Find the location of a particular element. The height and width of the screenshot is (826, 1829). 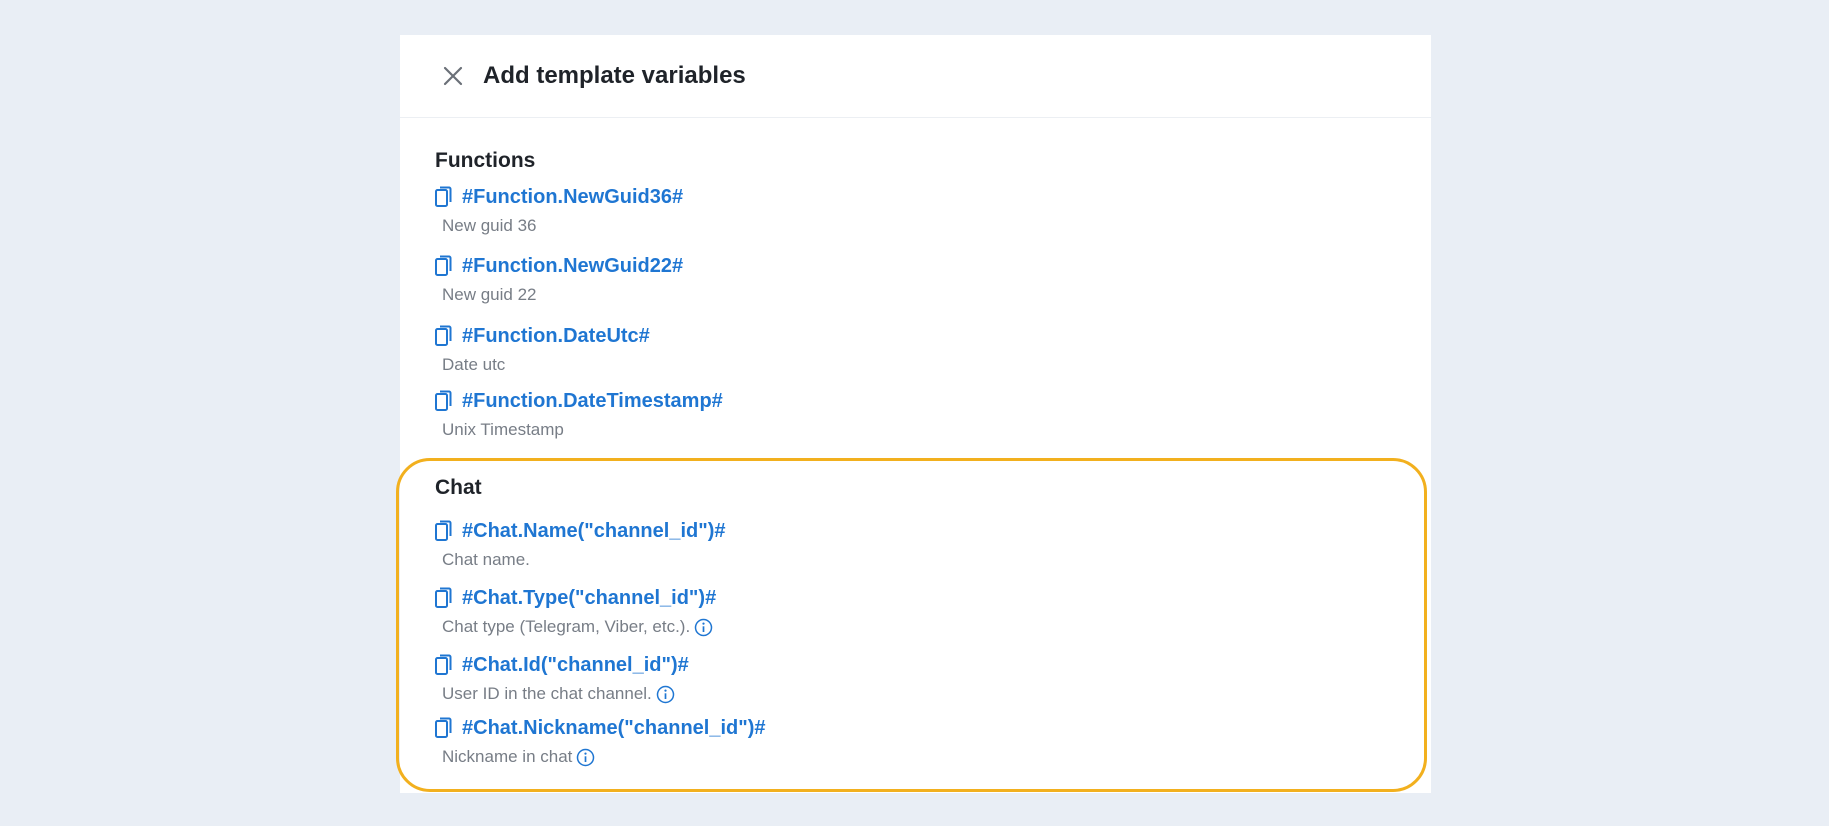

variable-link: #Chat.Type("channel_id")# is located at coordinates (575, 598).